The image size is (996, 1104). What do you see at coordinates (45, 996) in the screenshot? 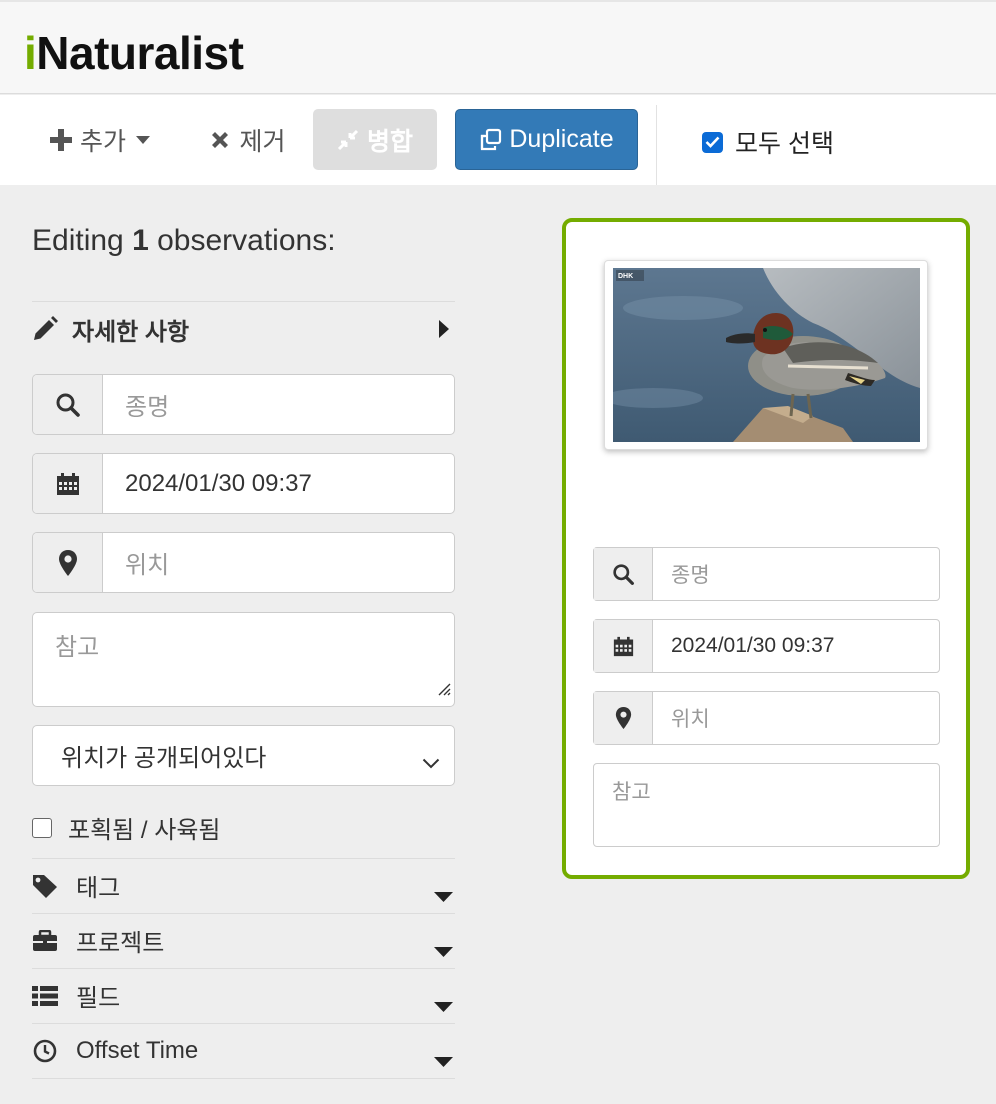
I see `list-icon` at bounding box center [45, 996].